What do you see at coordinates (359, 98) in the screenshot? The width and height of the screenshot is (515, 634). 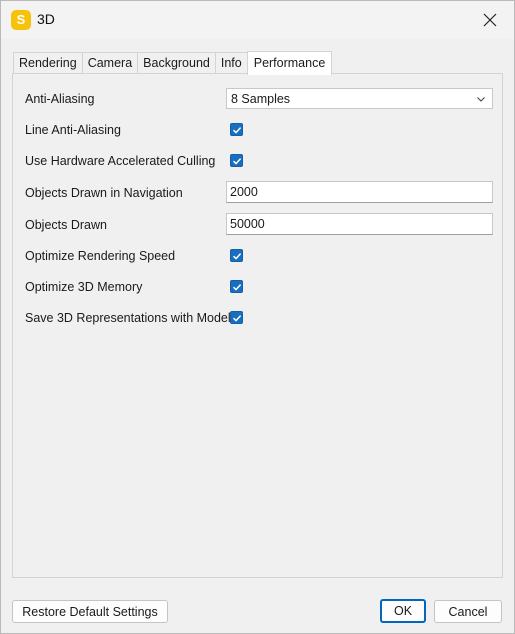 I see `anti-aliasing-select: 8 Samples` at bounding box center [359, 98].